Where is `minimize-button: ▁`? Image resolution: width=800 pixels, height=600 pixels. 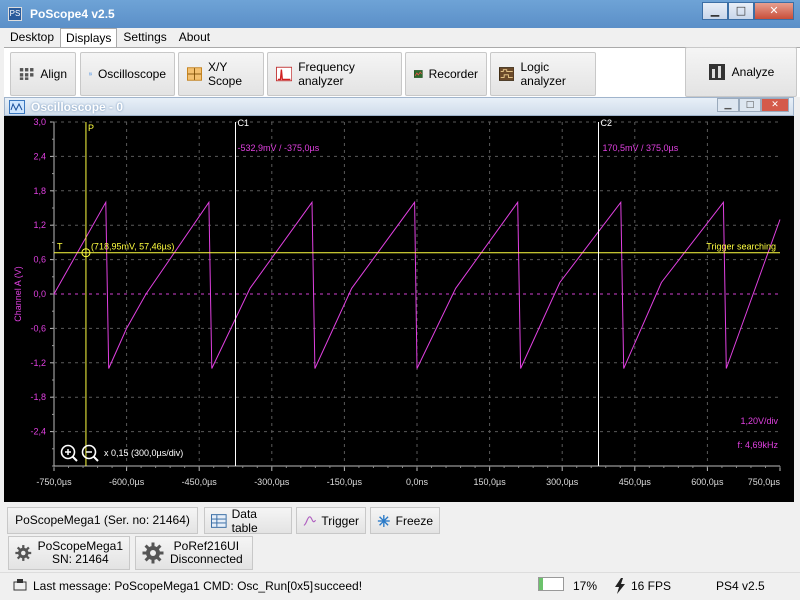 minimize-button: ▁ is located at coordinates (715, 11).